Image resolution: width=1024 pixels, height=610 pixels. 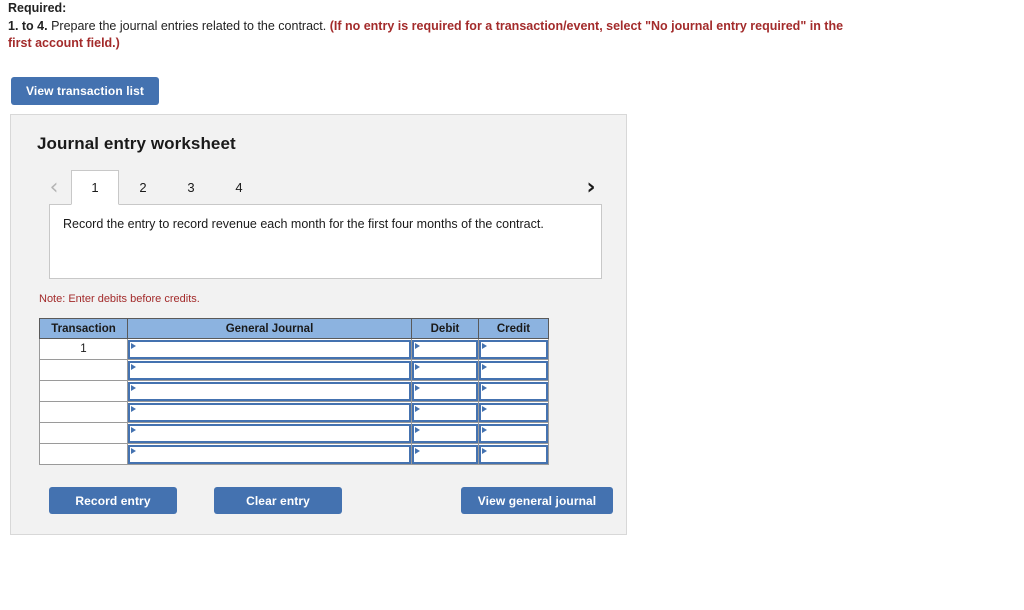 I want to click on chevron-left-icon: ‹, so click(x=54, y=187).